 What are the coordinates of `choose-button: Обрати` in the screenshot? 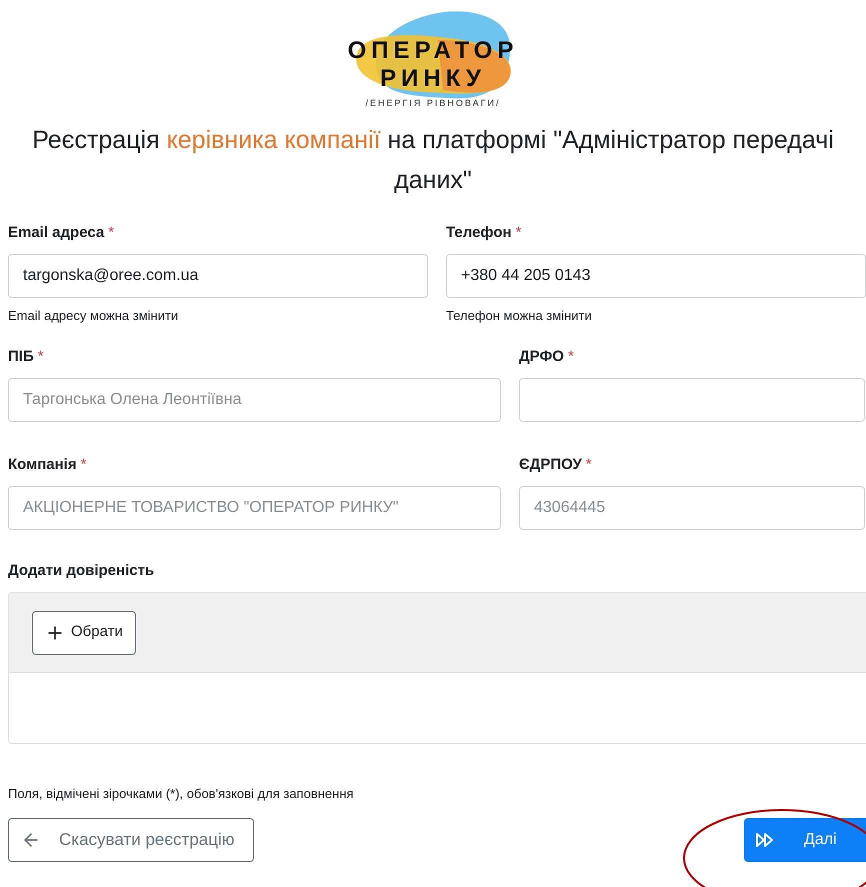 It's located at (84, 632).